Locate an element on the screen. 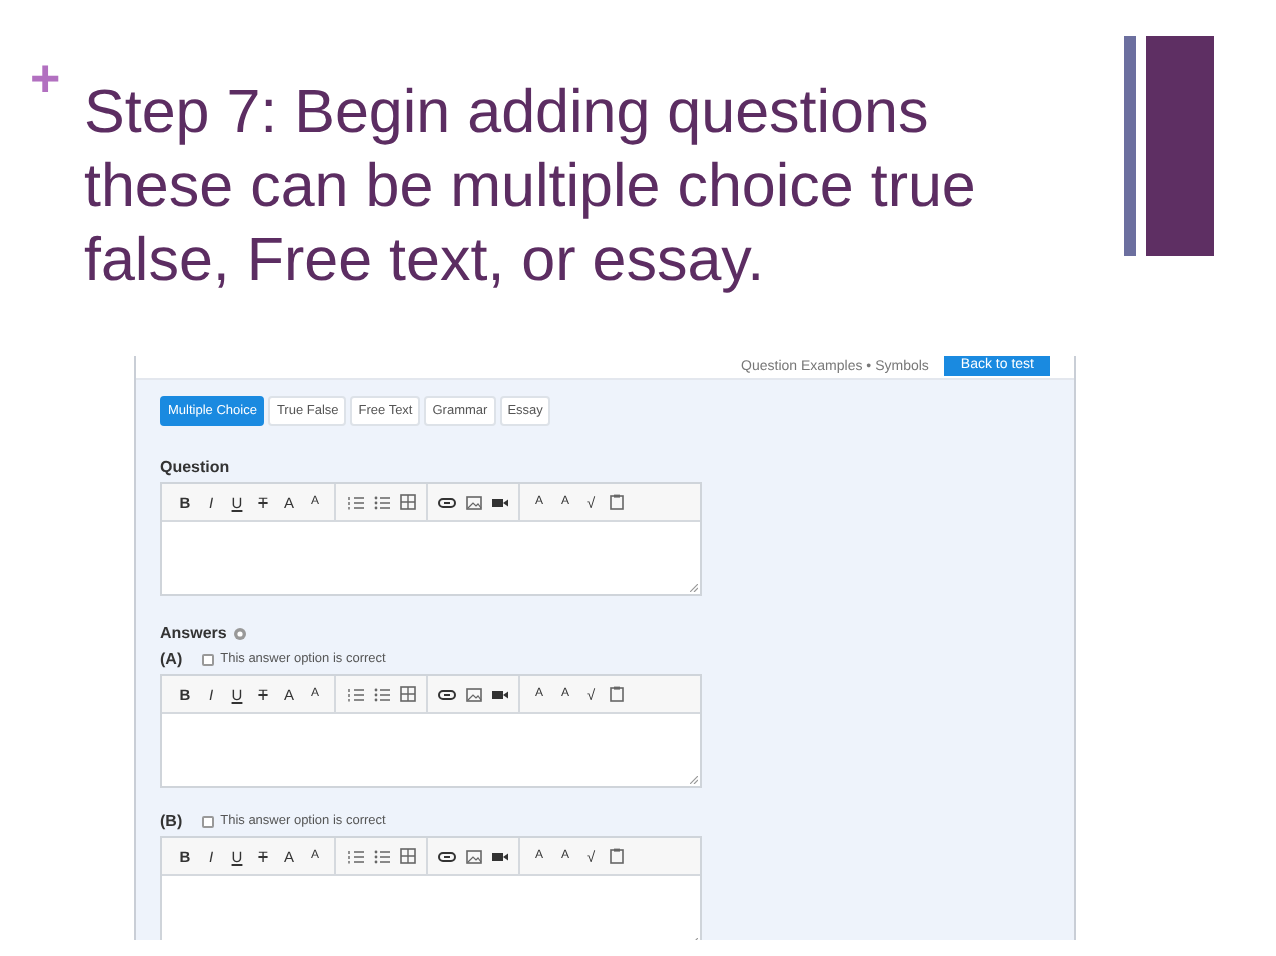 This screenshot has width=1276, height=956. answers-label: Answers is located at coordinates (193, 633).